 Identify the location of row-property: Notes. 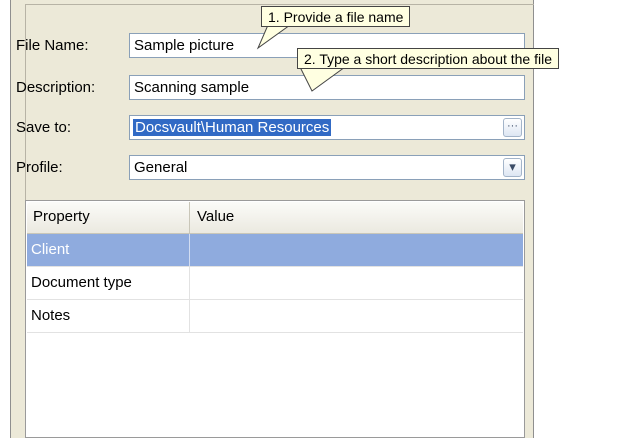
(51, 315).